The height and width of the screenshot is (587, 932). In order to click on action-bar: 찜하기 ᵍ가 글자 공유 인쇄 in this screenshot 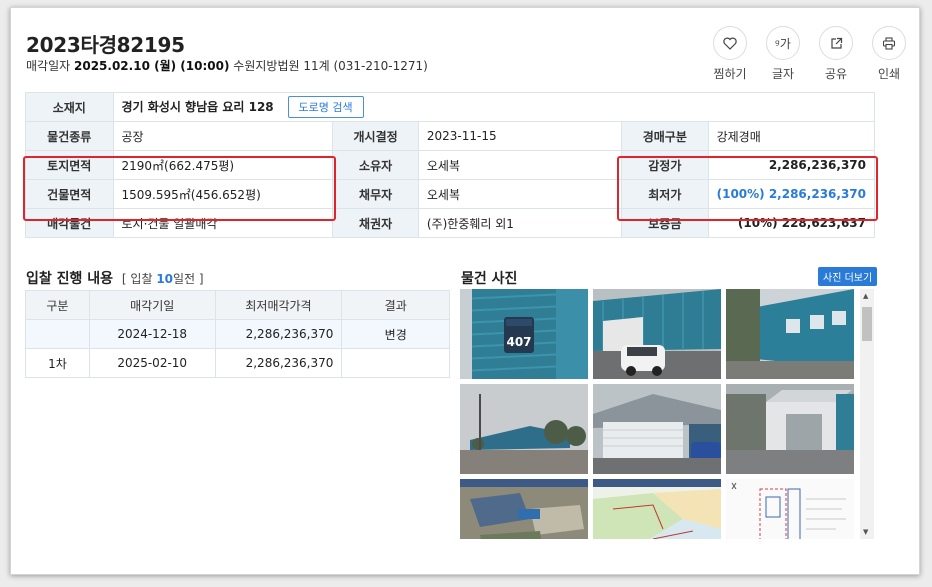, I will do `click(809, 54)`.